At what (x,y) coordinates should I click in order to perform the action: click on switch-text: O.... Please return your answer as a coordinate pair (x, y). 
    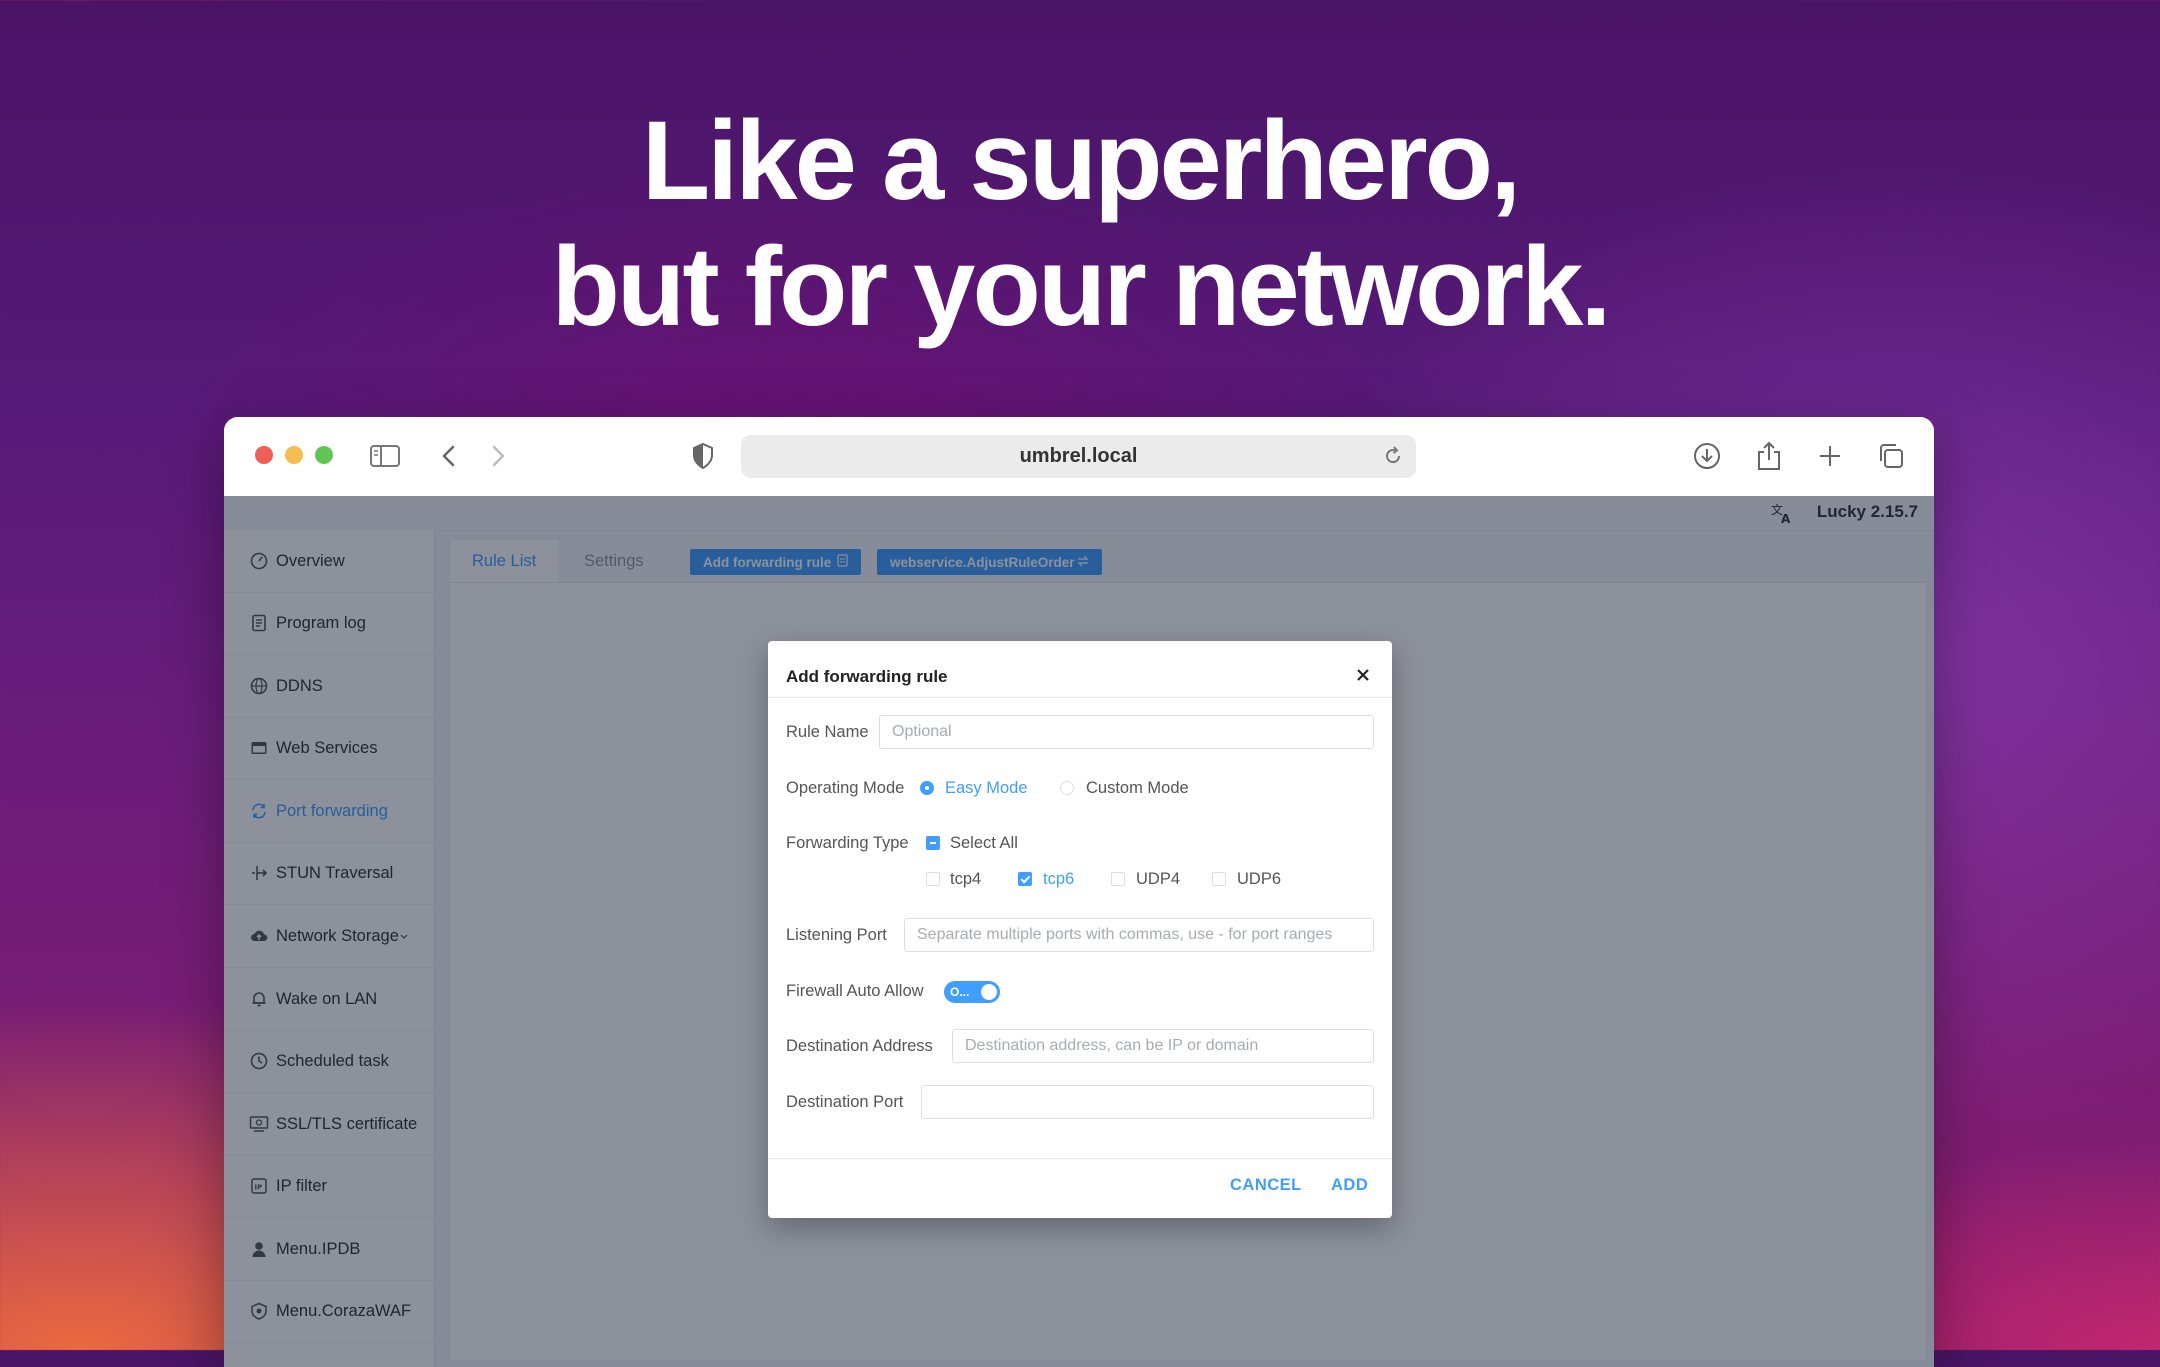
    Looking at the image, I should click on (960, 992).